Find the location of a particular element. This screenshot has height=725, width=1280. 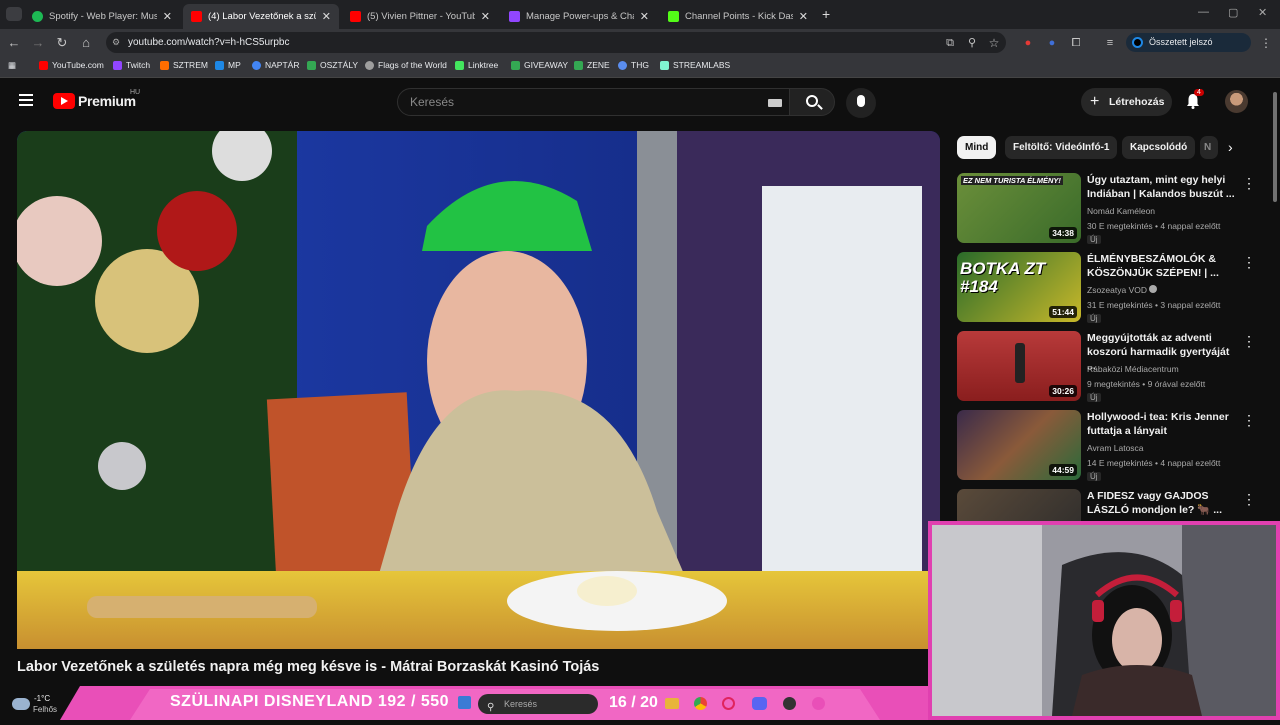

youtube-logo-icon is located at coordinates (64, 101).